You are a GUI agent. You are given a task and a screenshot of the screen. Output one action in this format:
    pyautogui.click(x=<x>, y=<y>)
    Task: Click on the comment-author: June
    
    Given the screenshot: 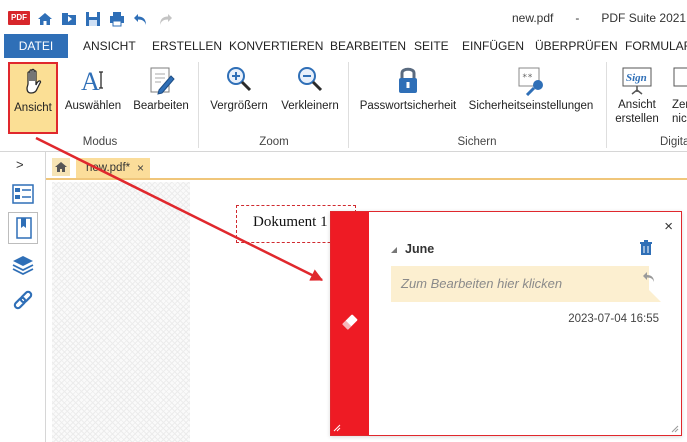 What is the action you would take?
    pyautogui.click(x=420, y=249)
    